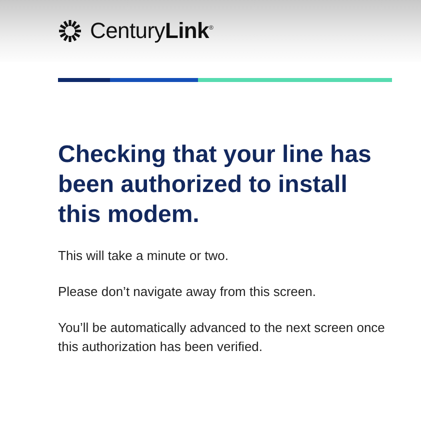 The width and height of the screenshot is (421, 439). What do you see at coordinates (222, 337) in the screenshot?
I see `info-text: You’ll be automatically advanced to the next screen once this authorization has been verified.` at bounding box center [222, 337].